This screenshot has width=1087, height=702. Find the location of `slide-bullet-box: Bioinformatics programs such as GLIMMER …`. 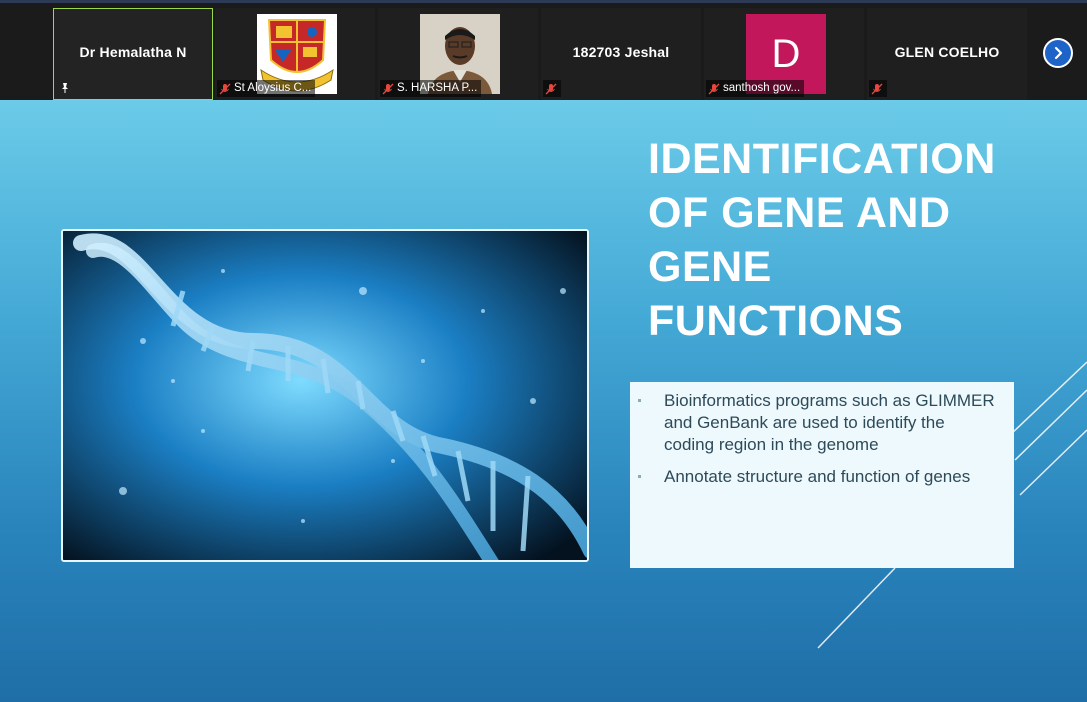

slide-bullet-box: Bioinformatics programs such as GLIMMER … is located at coordinates (822, 475).